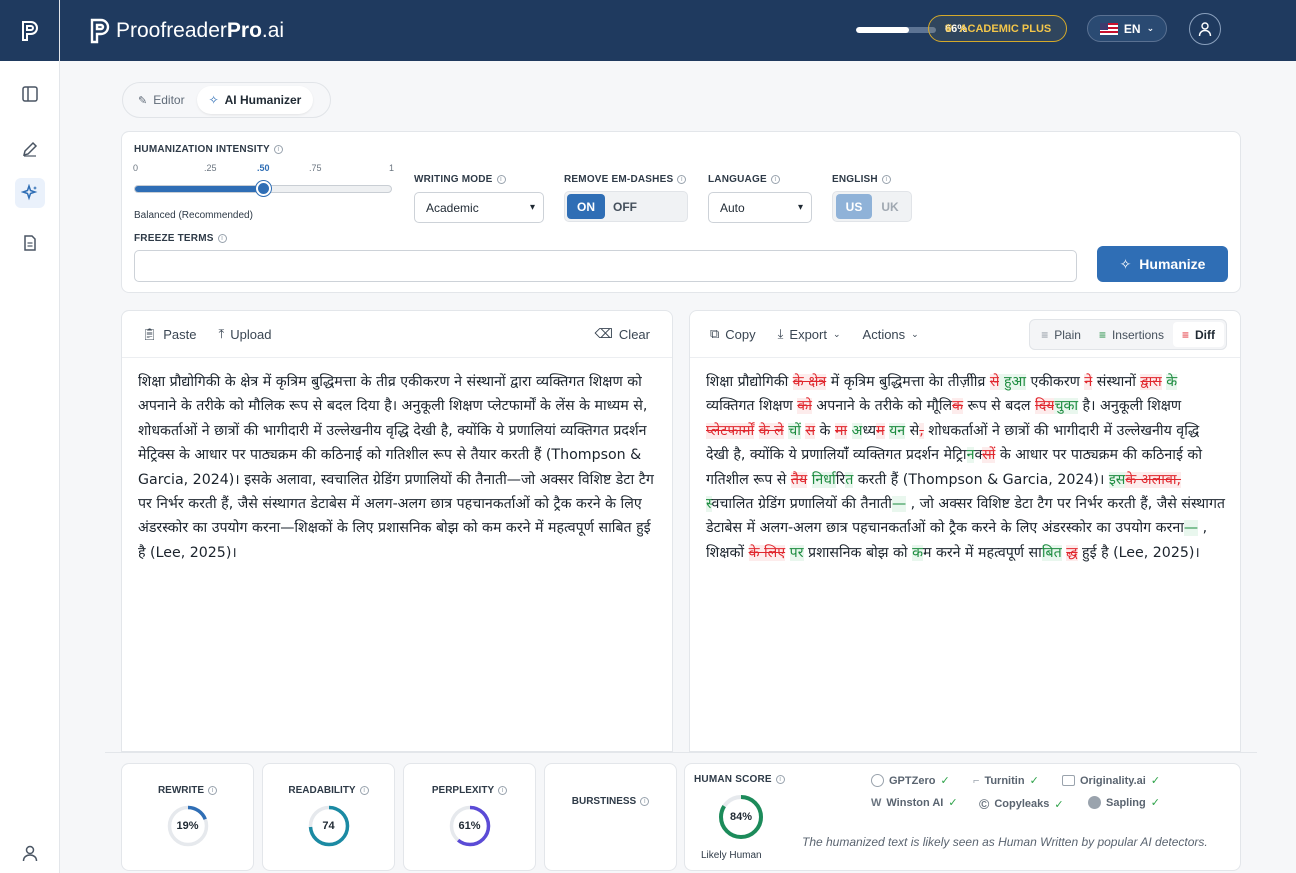  Describe the element at coordinates (188, 826) in the screenshot. I see `metric-ring: 19%` at that location.